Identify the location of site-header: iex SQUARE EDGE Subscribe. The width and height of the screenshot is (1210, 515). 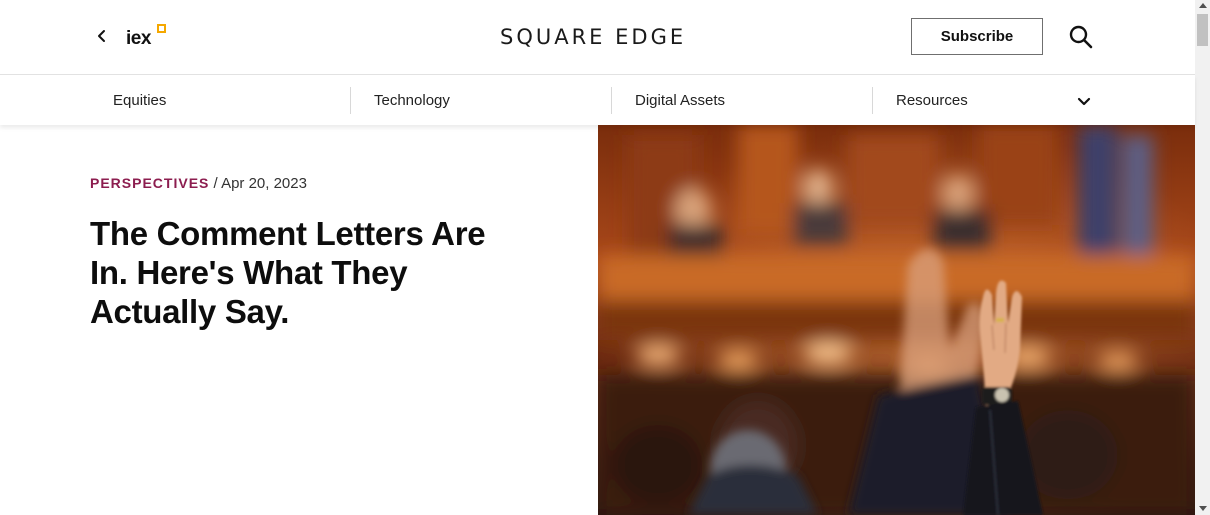
(597, 37).